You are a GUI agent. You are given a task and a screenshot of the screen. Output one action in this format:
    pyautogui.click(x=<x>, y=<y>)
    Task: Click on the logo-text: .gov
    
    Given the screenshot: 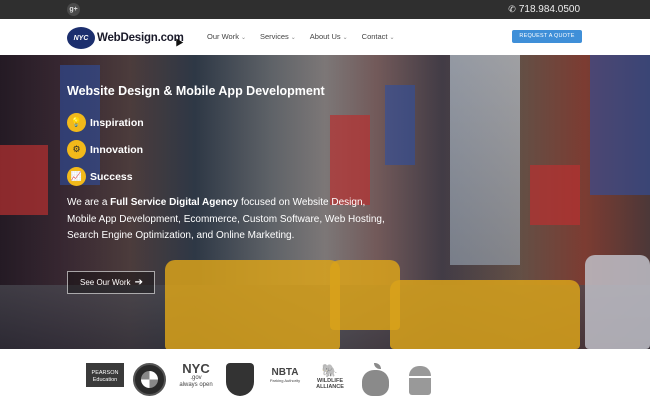 What is the action you would take?
    pyautogui.click(x=196, y=378)
    